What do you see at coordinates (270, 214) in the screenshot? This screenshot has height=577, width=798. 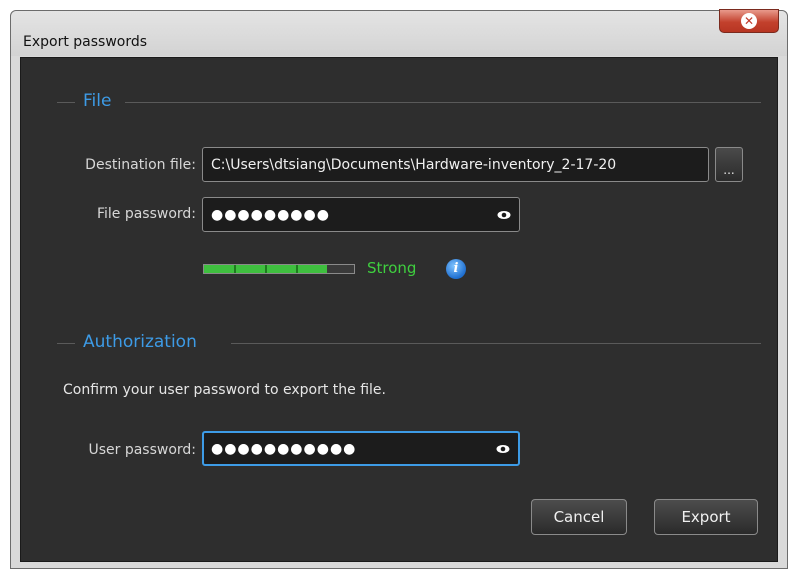 I see `file-password-value: ●●●●●●●●●` at bounding box center [270, 214].